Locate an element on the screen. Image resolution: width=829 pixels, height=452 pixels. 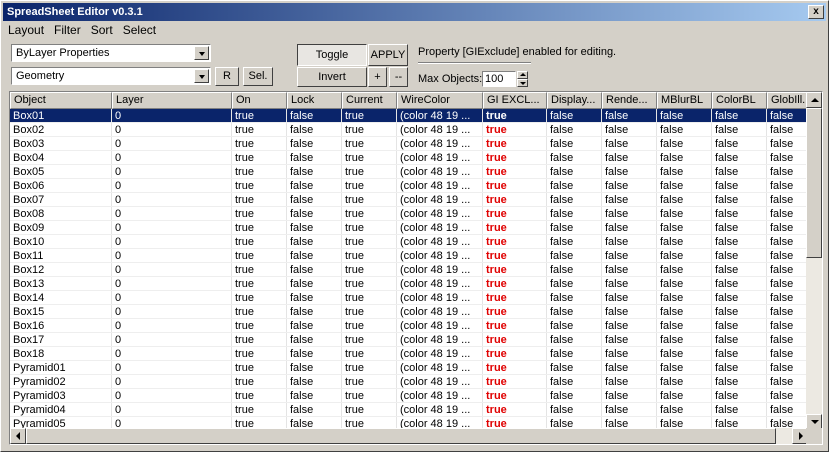
column-header: Current is located at coordinates (369, 100).